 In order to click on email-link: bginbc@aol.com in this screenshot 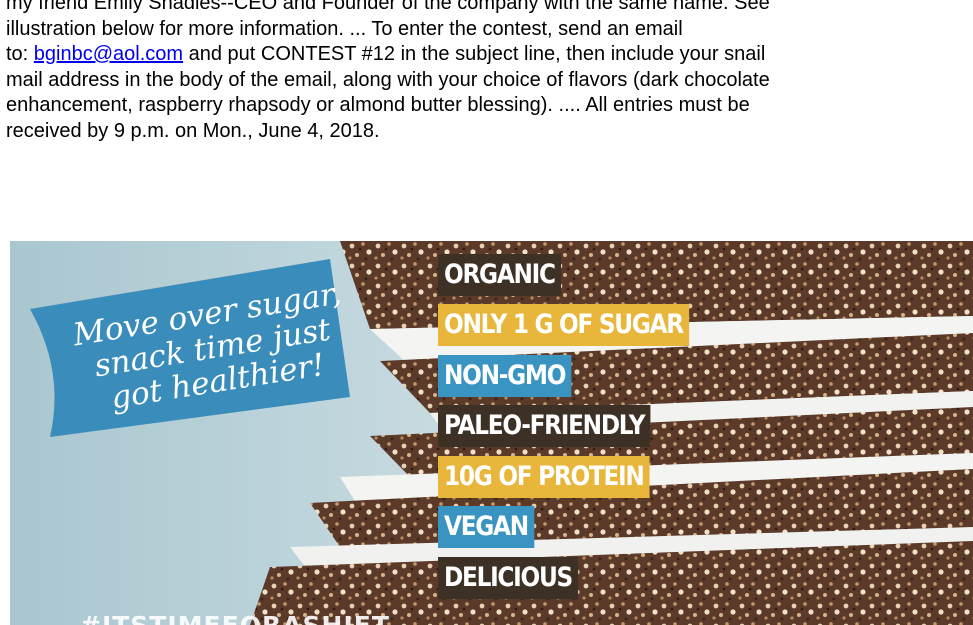, I will do `click(108, 54)`.